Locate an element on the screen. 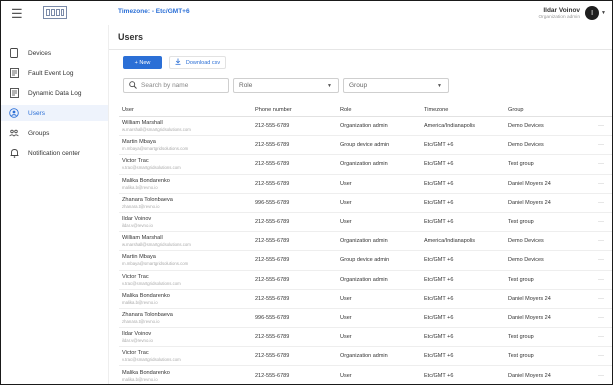 This screenshot has height=385, width=613. column-header-timezone: Timezone is located at coordinates (463, 110).